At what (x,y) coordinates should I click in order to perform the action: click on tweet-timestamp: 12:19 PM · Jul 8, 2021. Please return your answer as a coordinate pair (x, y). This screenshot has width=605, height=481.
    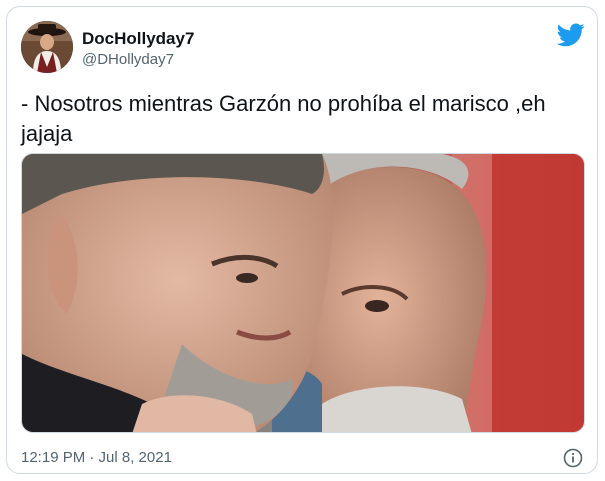
    Looking at the image, I should click on (96, 457).